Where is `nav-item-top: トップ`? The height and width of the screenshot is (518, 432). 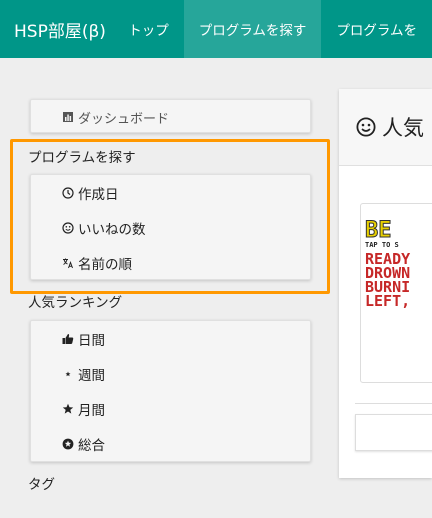
nav-item-top: トップ is located at coordinates (148, 29).